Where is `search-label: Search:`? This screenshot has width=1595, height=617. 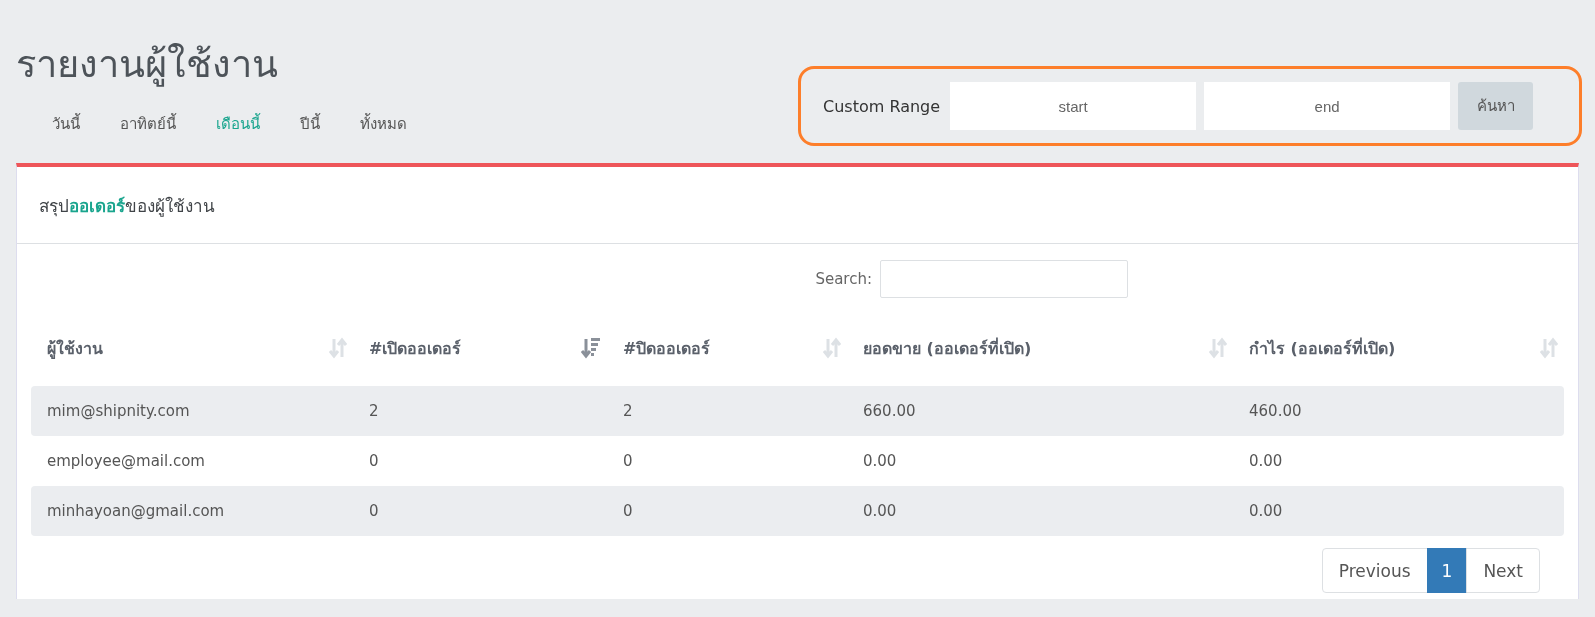 search-label: Search: is located at coordinates (843, 279).